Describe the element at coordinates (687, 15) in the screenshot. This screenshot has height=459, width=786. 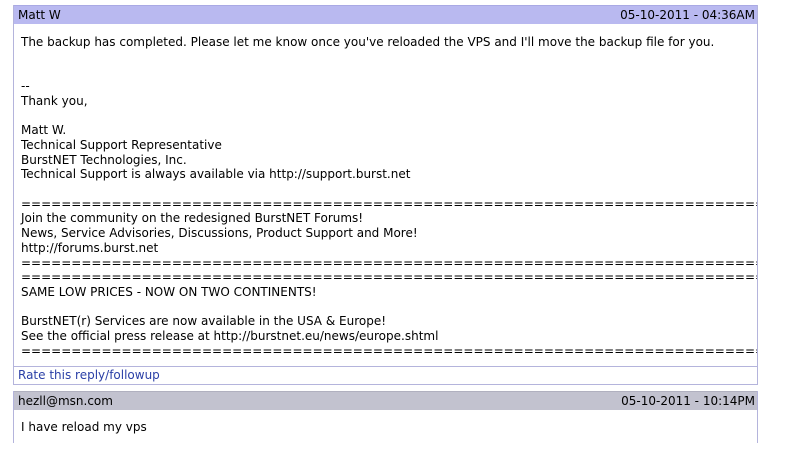
I see `reply-date: 05-10-2011 - 04:36AM` at that location.